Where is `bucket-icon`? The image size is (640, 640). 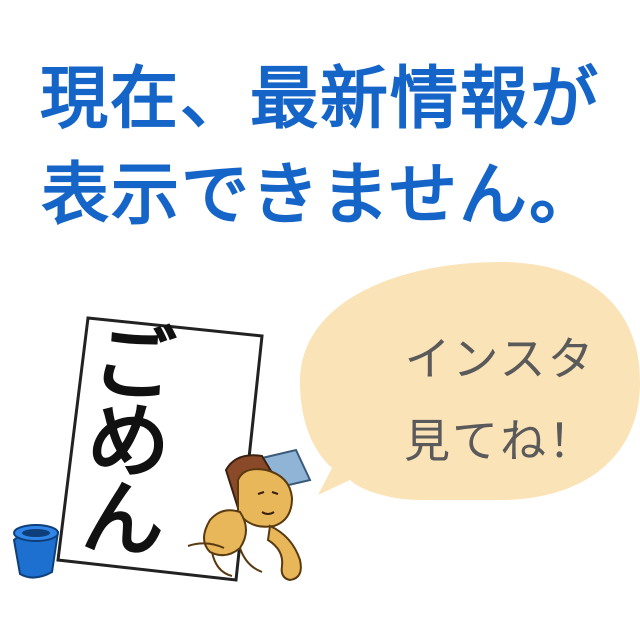 bucket-icon is located at coordinates (36, 551).